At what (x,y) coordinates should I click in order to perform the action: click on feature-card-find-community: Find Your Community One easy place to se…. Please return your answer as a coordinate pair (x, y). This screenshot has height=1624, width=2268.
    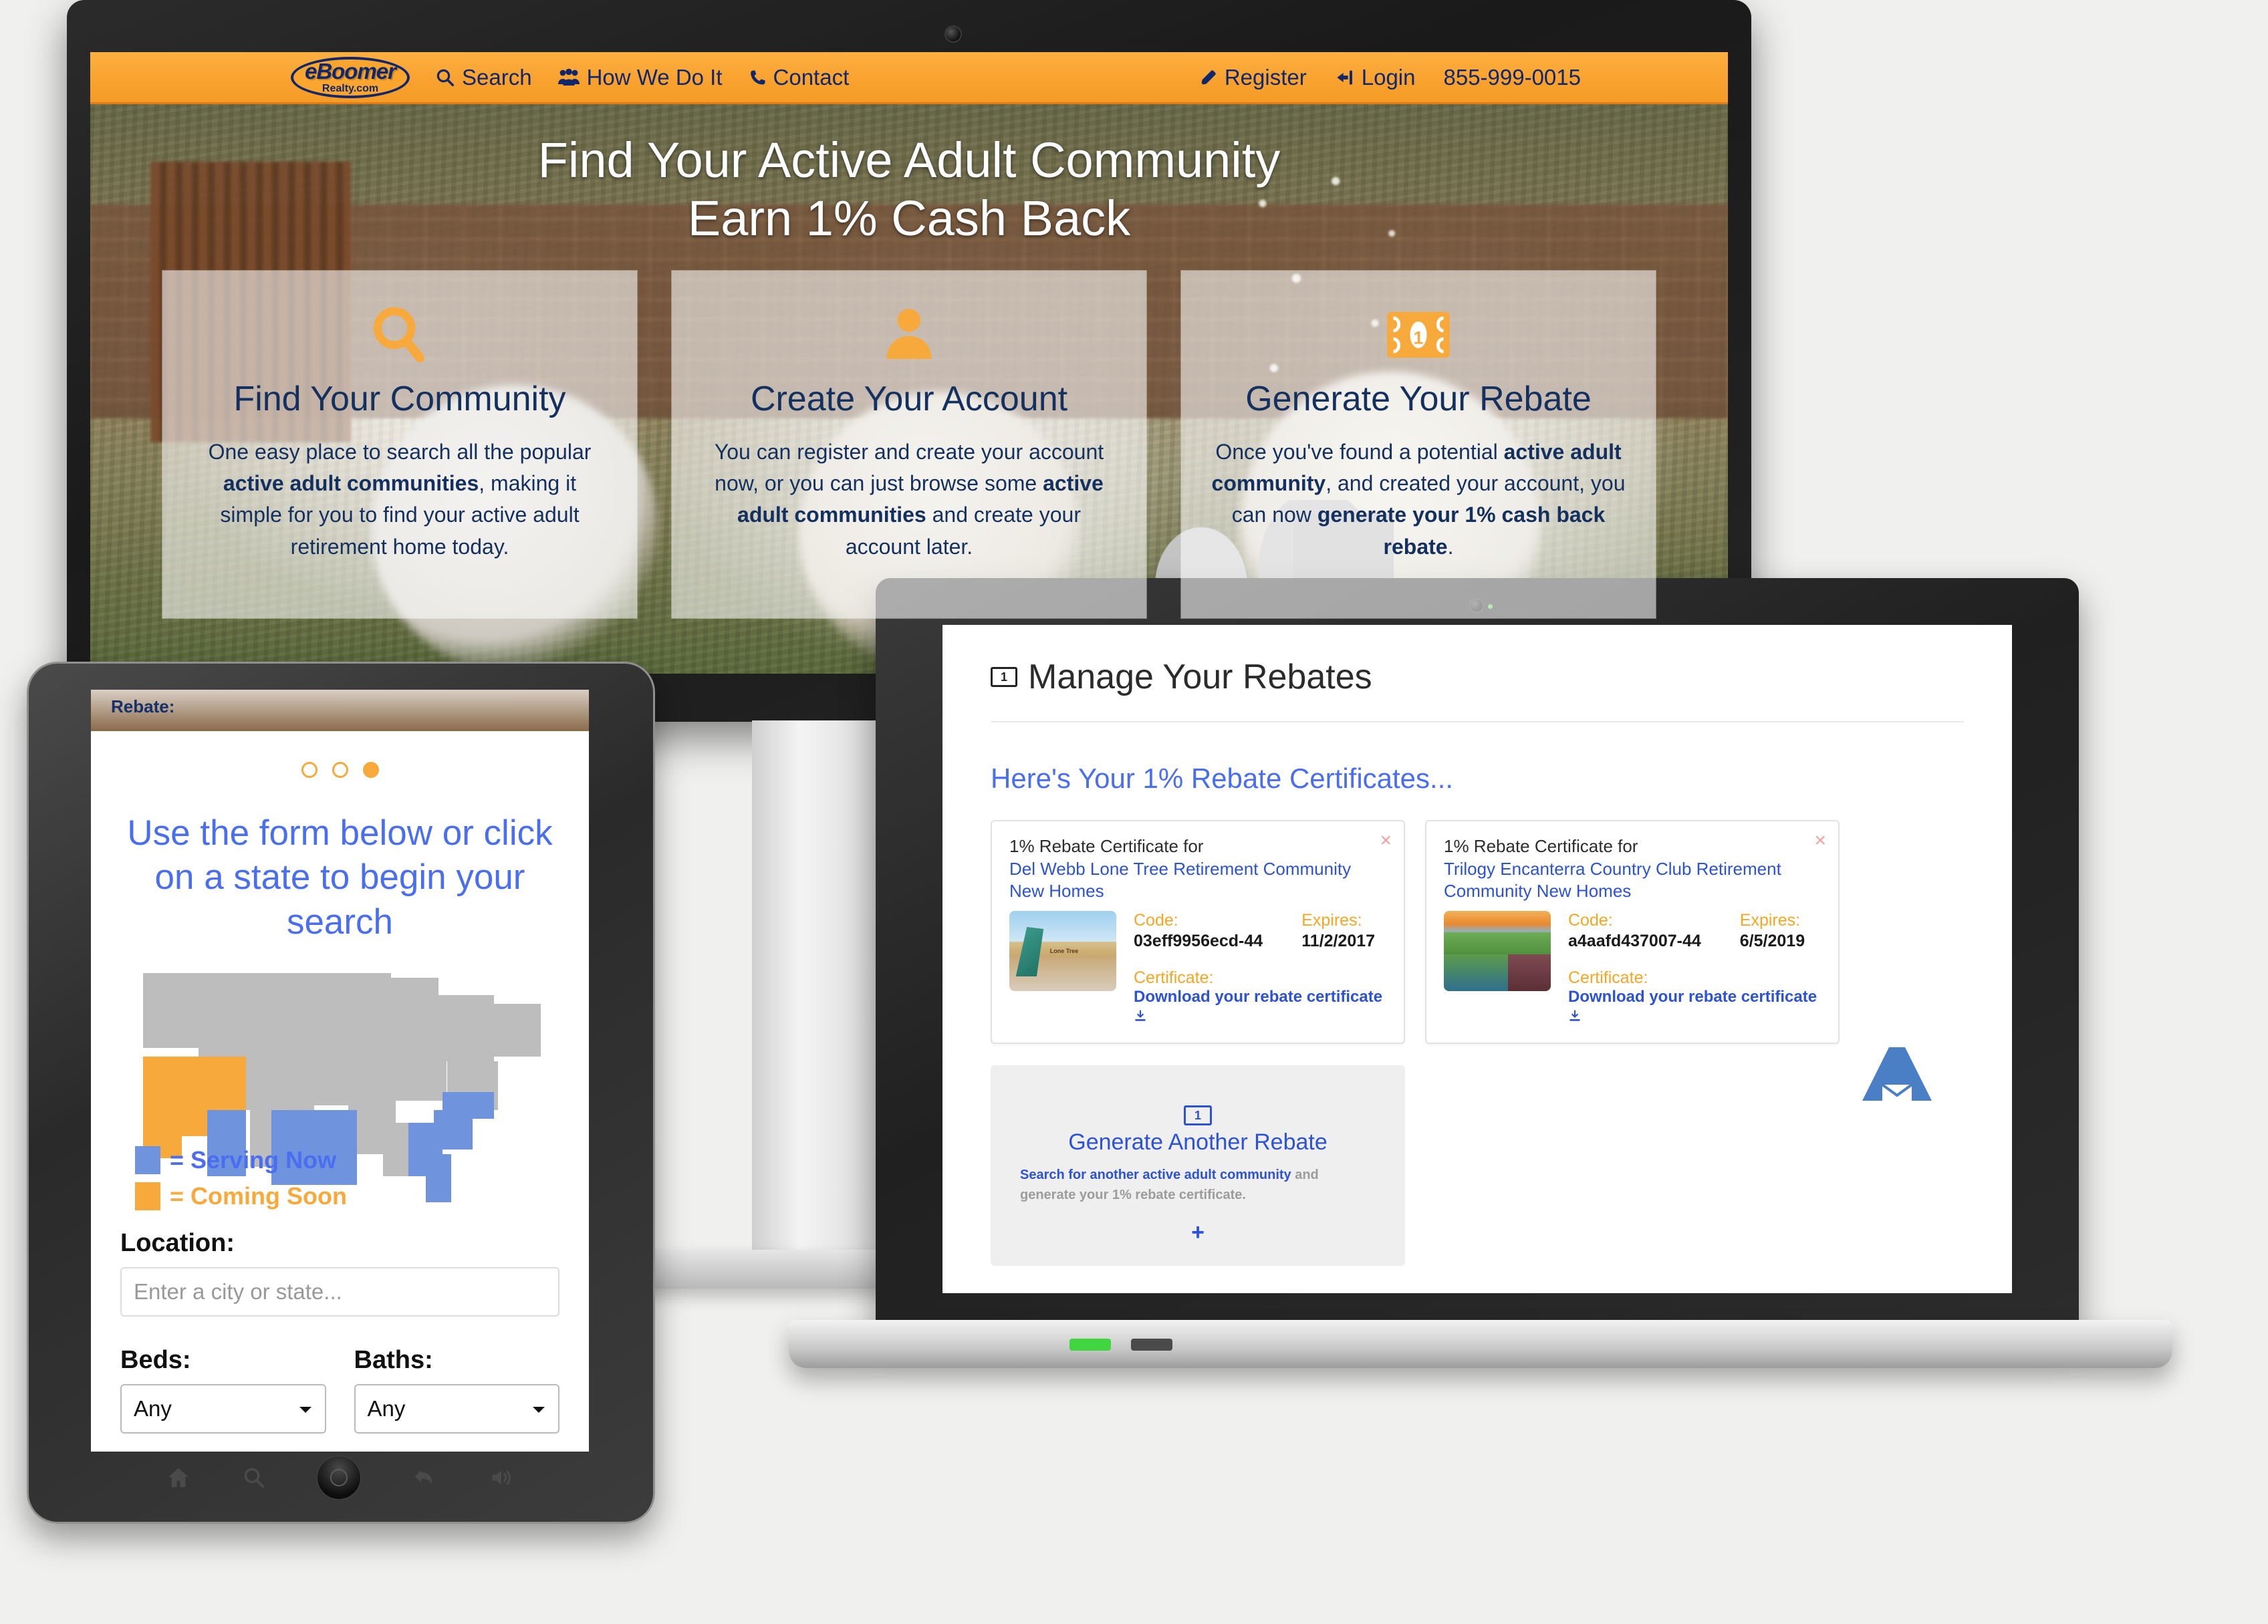
    Looking at the image, I should click on (399, 444).